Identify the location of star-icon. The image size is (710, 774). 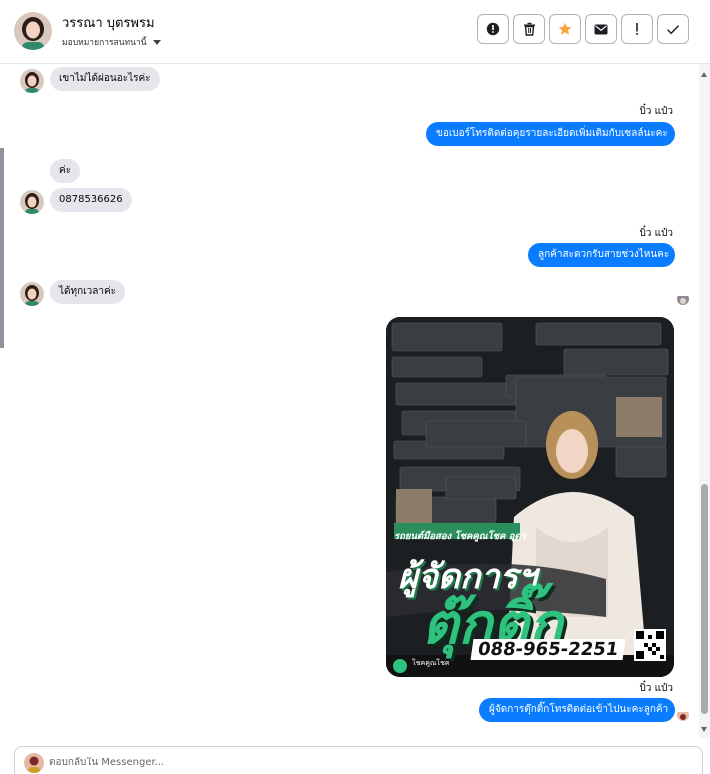
(565, 28).